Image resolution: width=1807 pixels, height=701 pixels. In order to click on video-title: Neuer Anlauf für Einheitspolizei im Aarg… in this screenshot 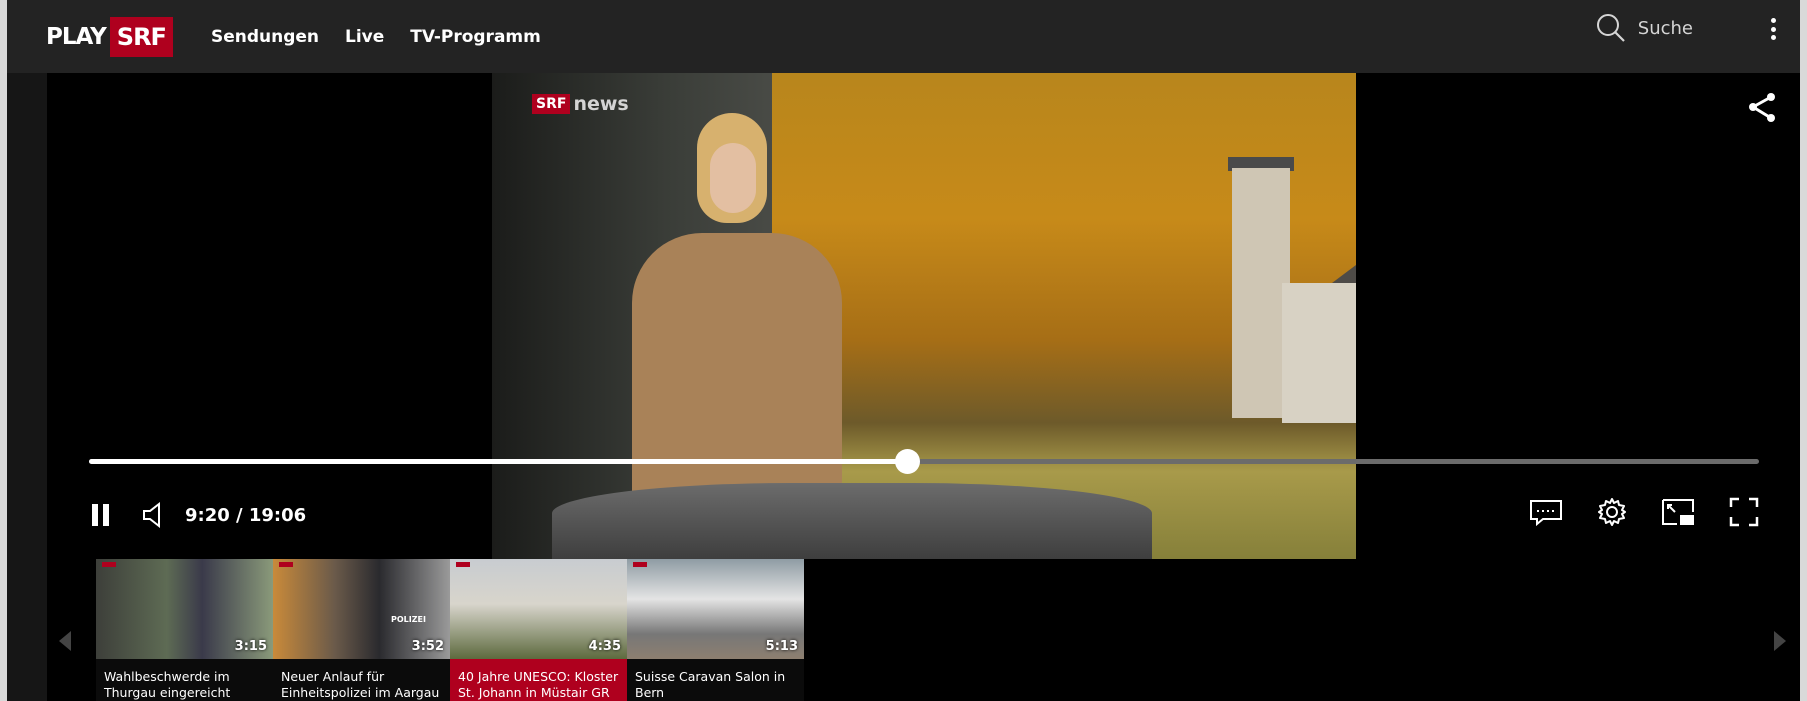, I will do `click(360, 684)`.